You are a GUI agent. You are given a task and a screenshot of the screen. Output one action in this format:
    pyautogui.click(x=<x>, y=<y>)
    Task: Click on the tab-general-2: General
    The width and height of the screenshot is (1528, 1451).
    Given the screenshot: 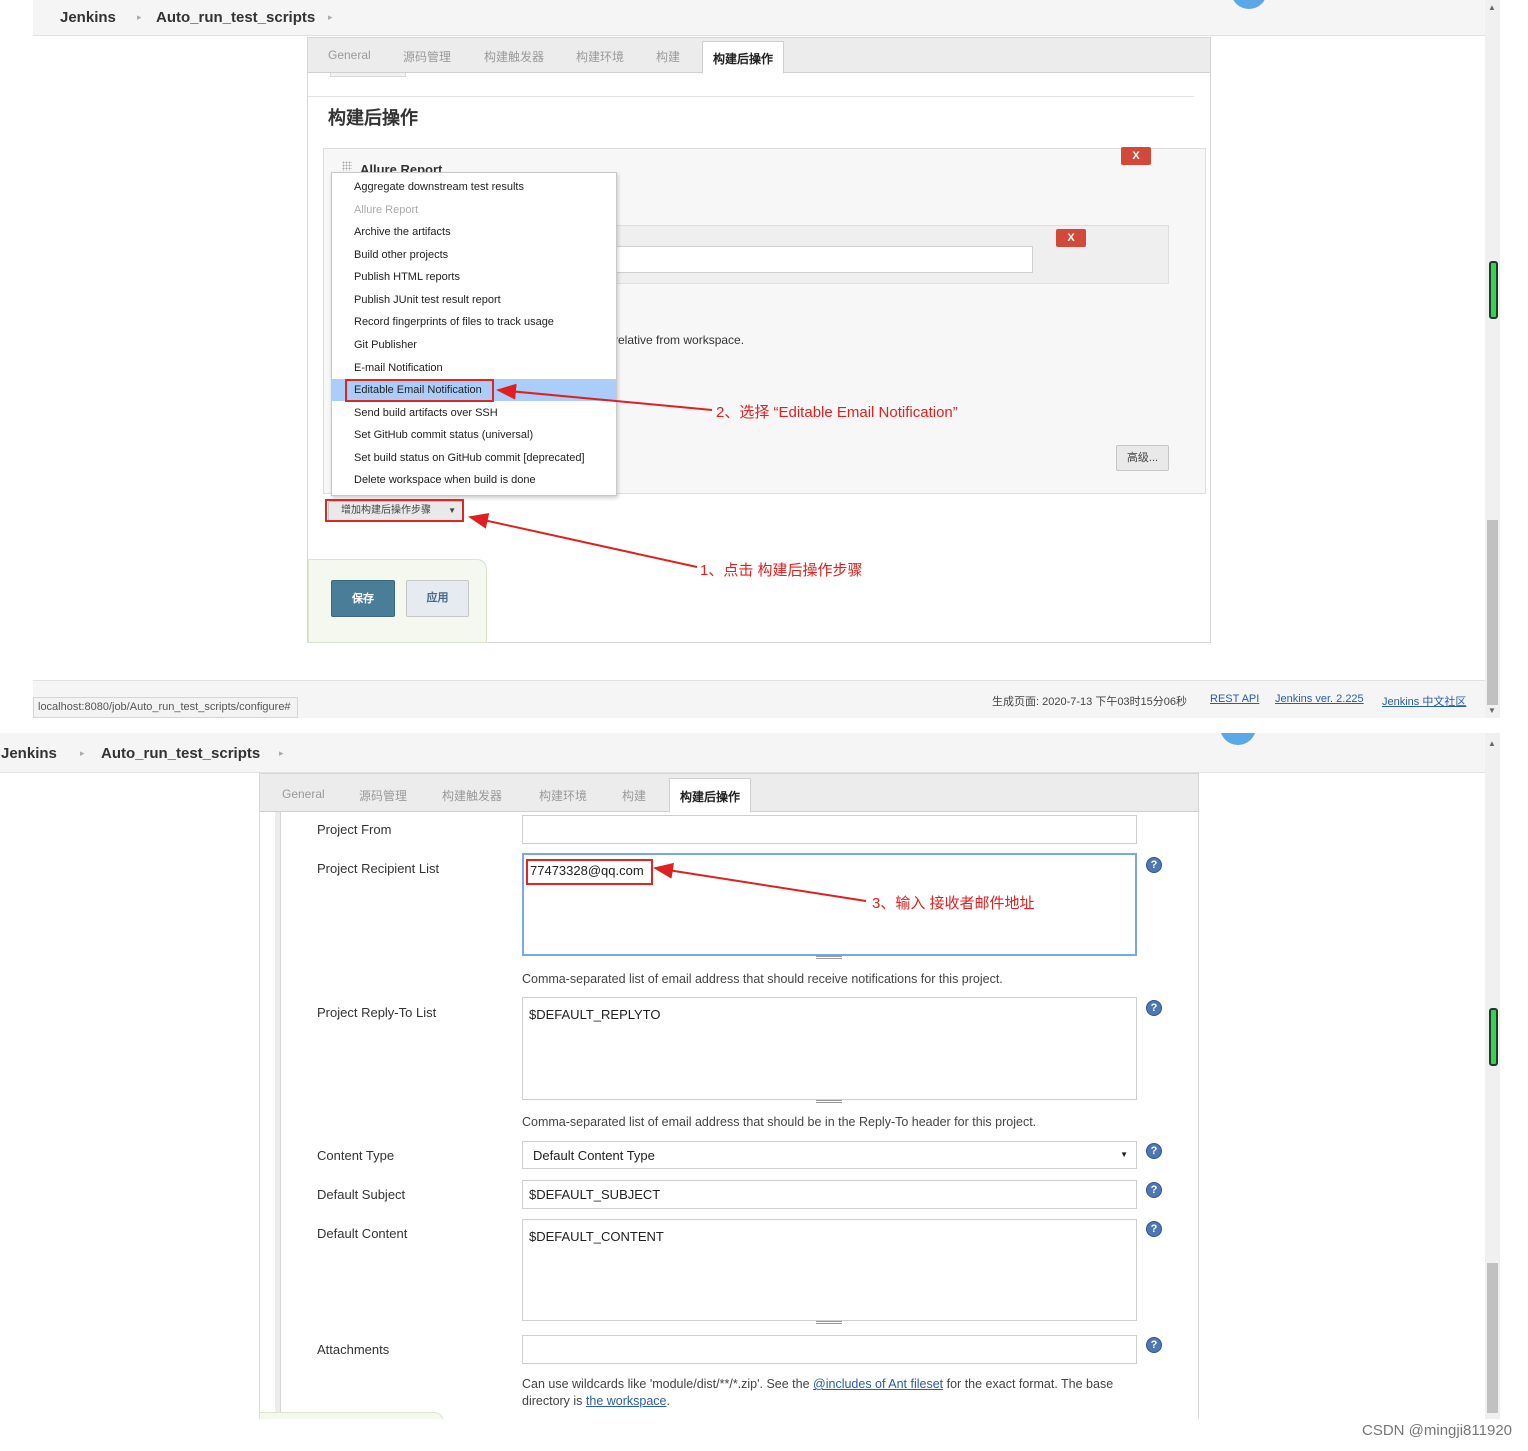 What is the action you would take?
    pyautogui.click(x=303, y=794)
    